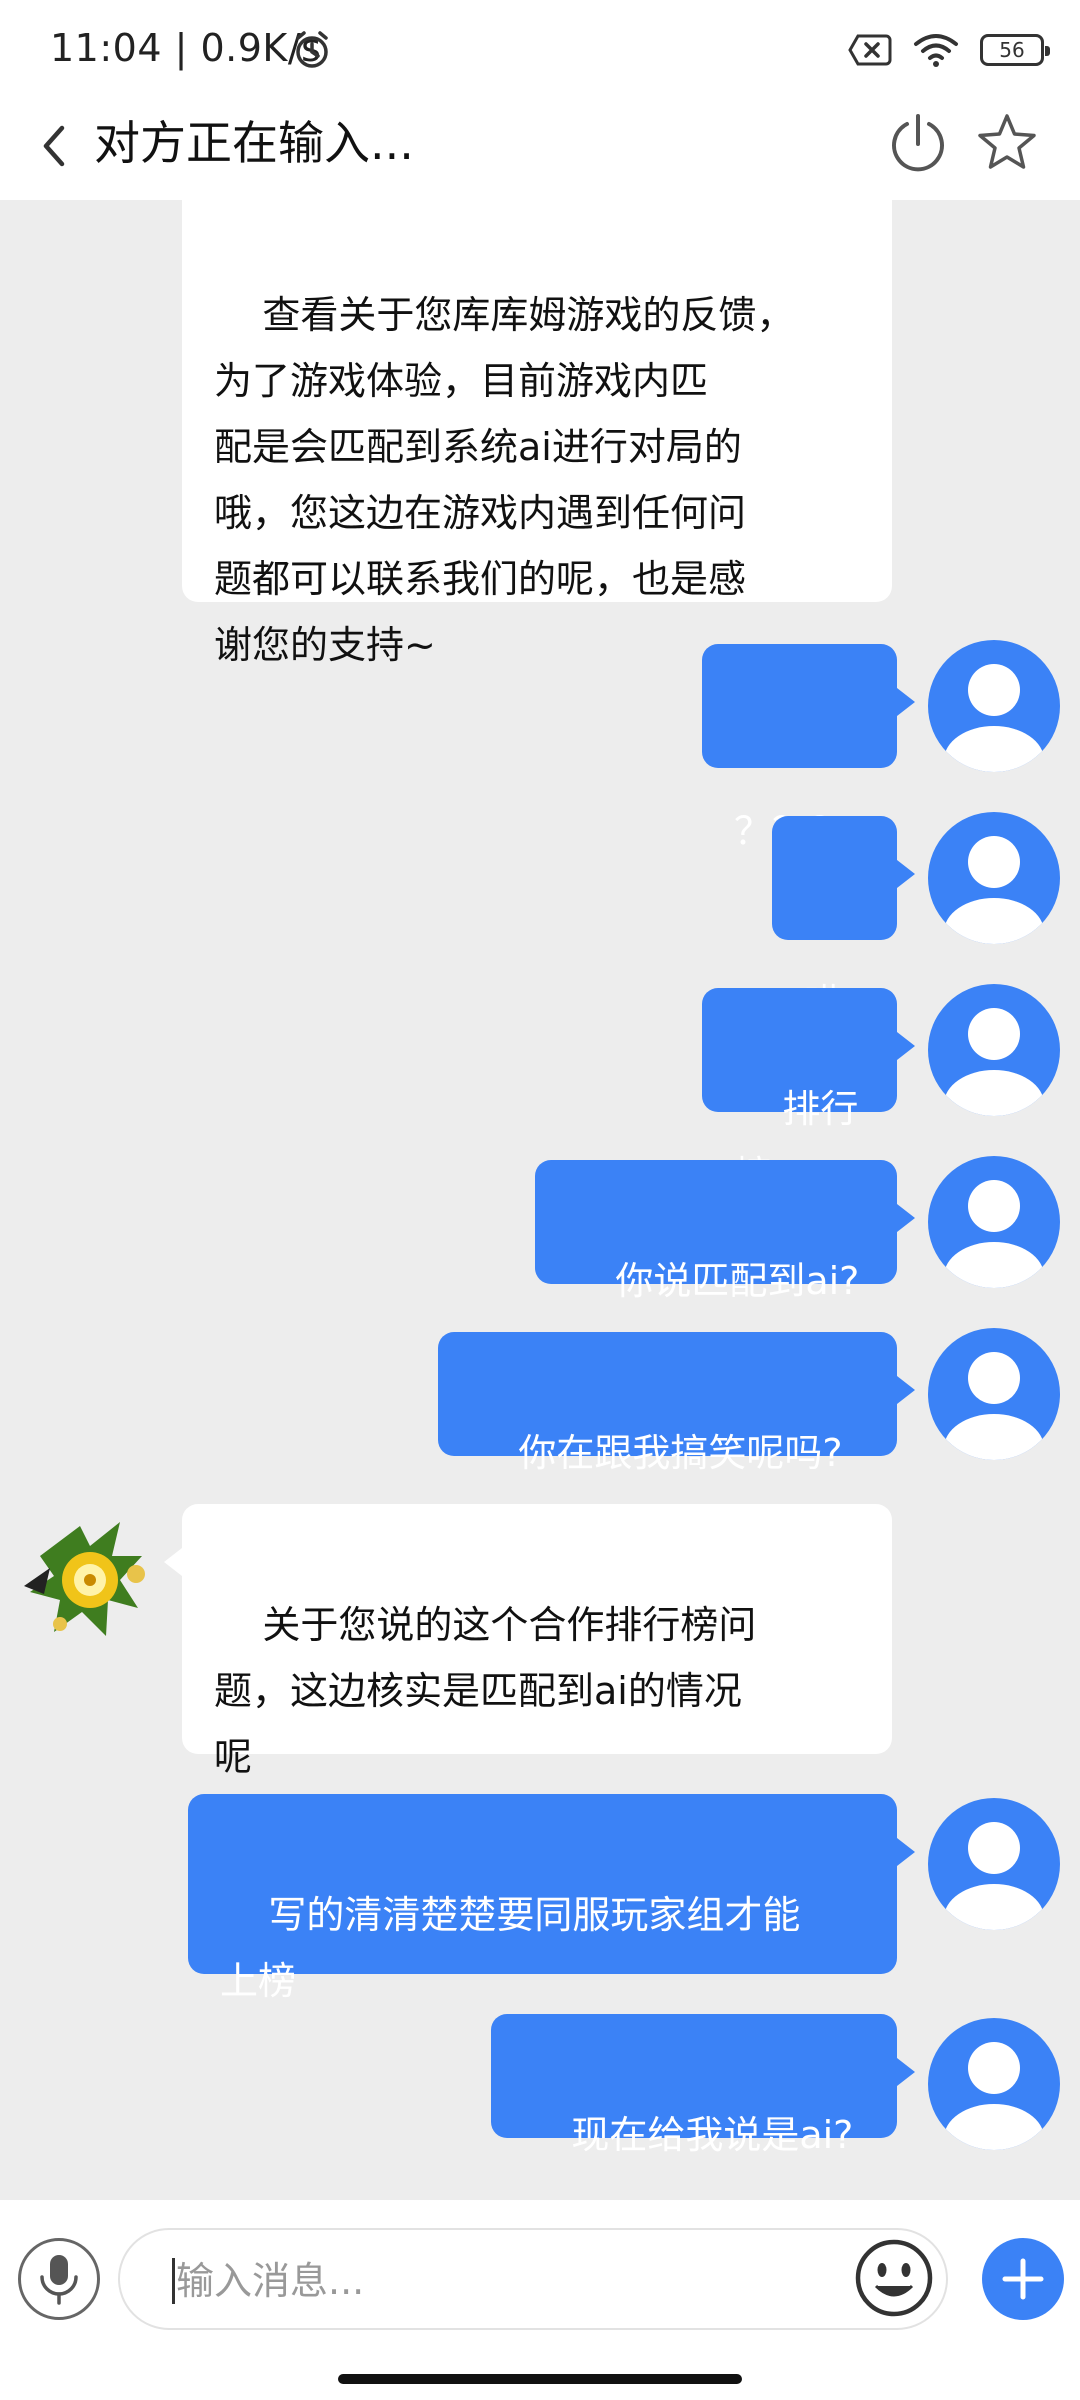 The height and width of the screenshot is (2400, 1080). I want to click on plus-icon, so click(1023, 2279).